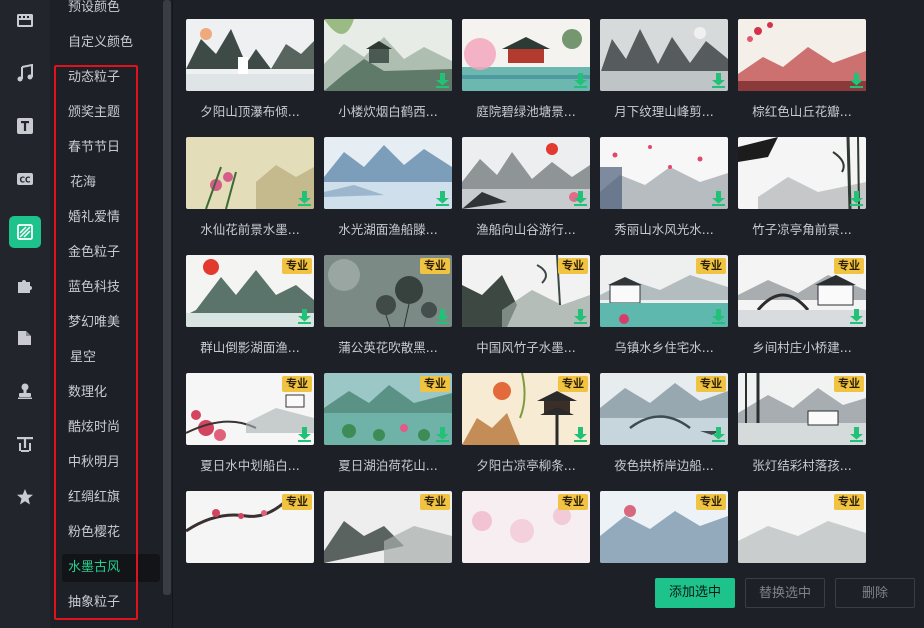  I want to click on puzzle-icon, so click(25, 285).